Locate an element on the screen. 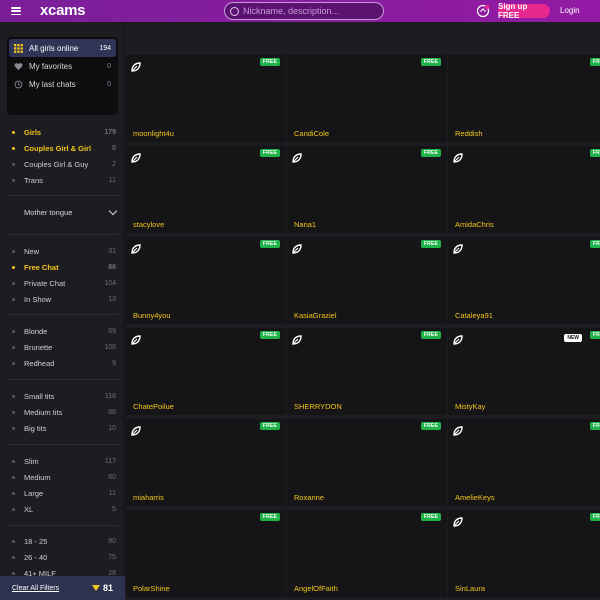 The width and height of the screenshot is (600, 600). chevron-down-icon is located at coordinates (113, 211).